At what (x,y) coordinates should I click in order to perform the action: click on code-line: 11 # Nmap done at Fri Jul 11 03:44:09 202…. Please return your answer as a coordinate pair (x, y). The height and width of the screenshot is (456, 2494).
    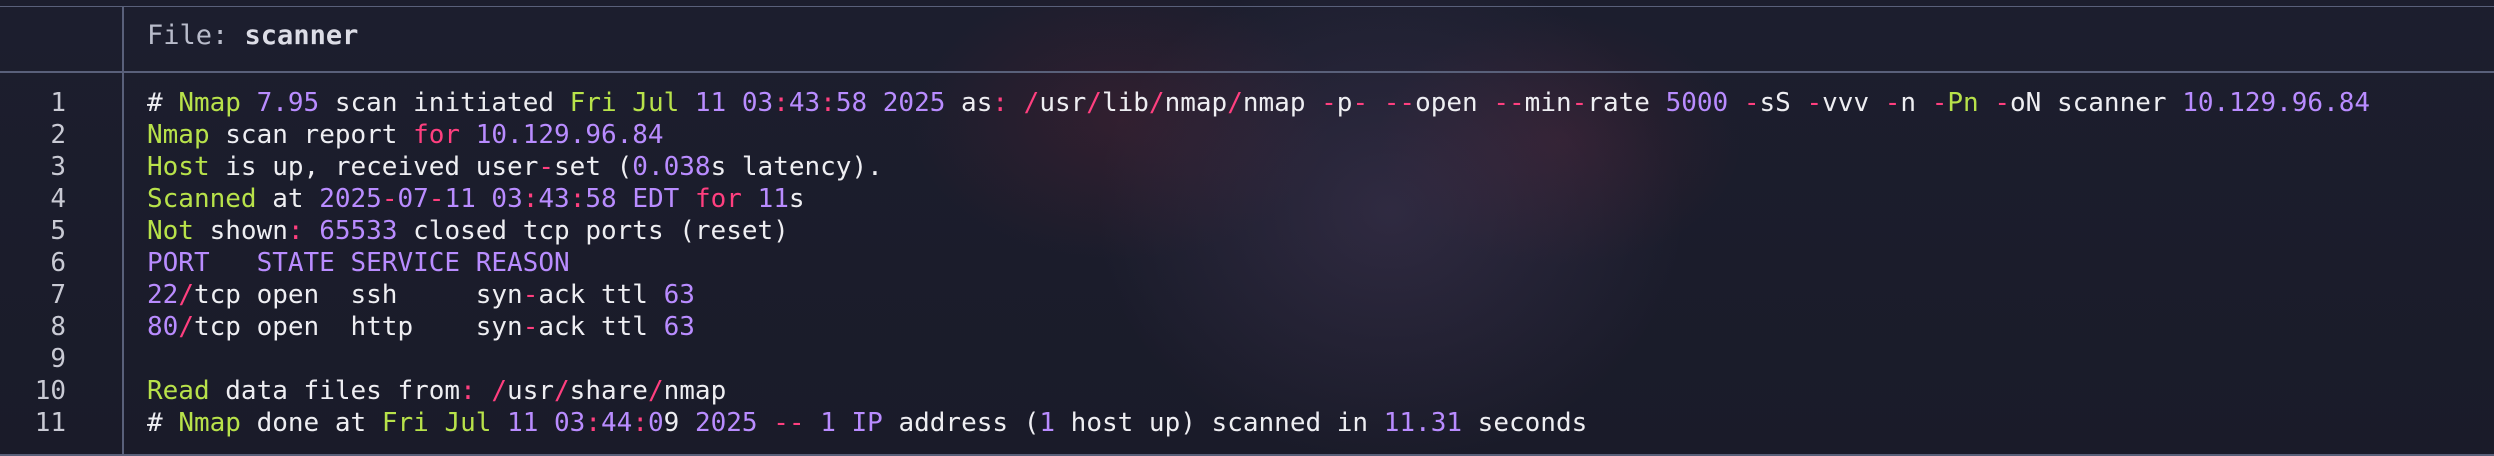
    Looking at the image, I should click on (1247, 423).